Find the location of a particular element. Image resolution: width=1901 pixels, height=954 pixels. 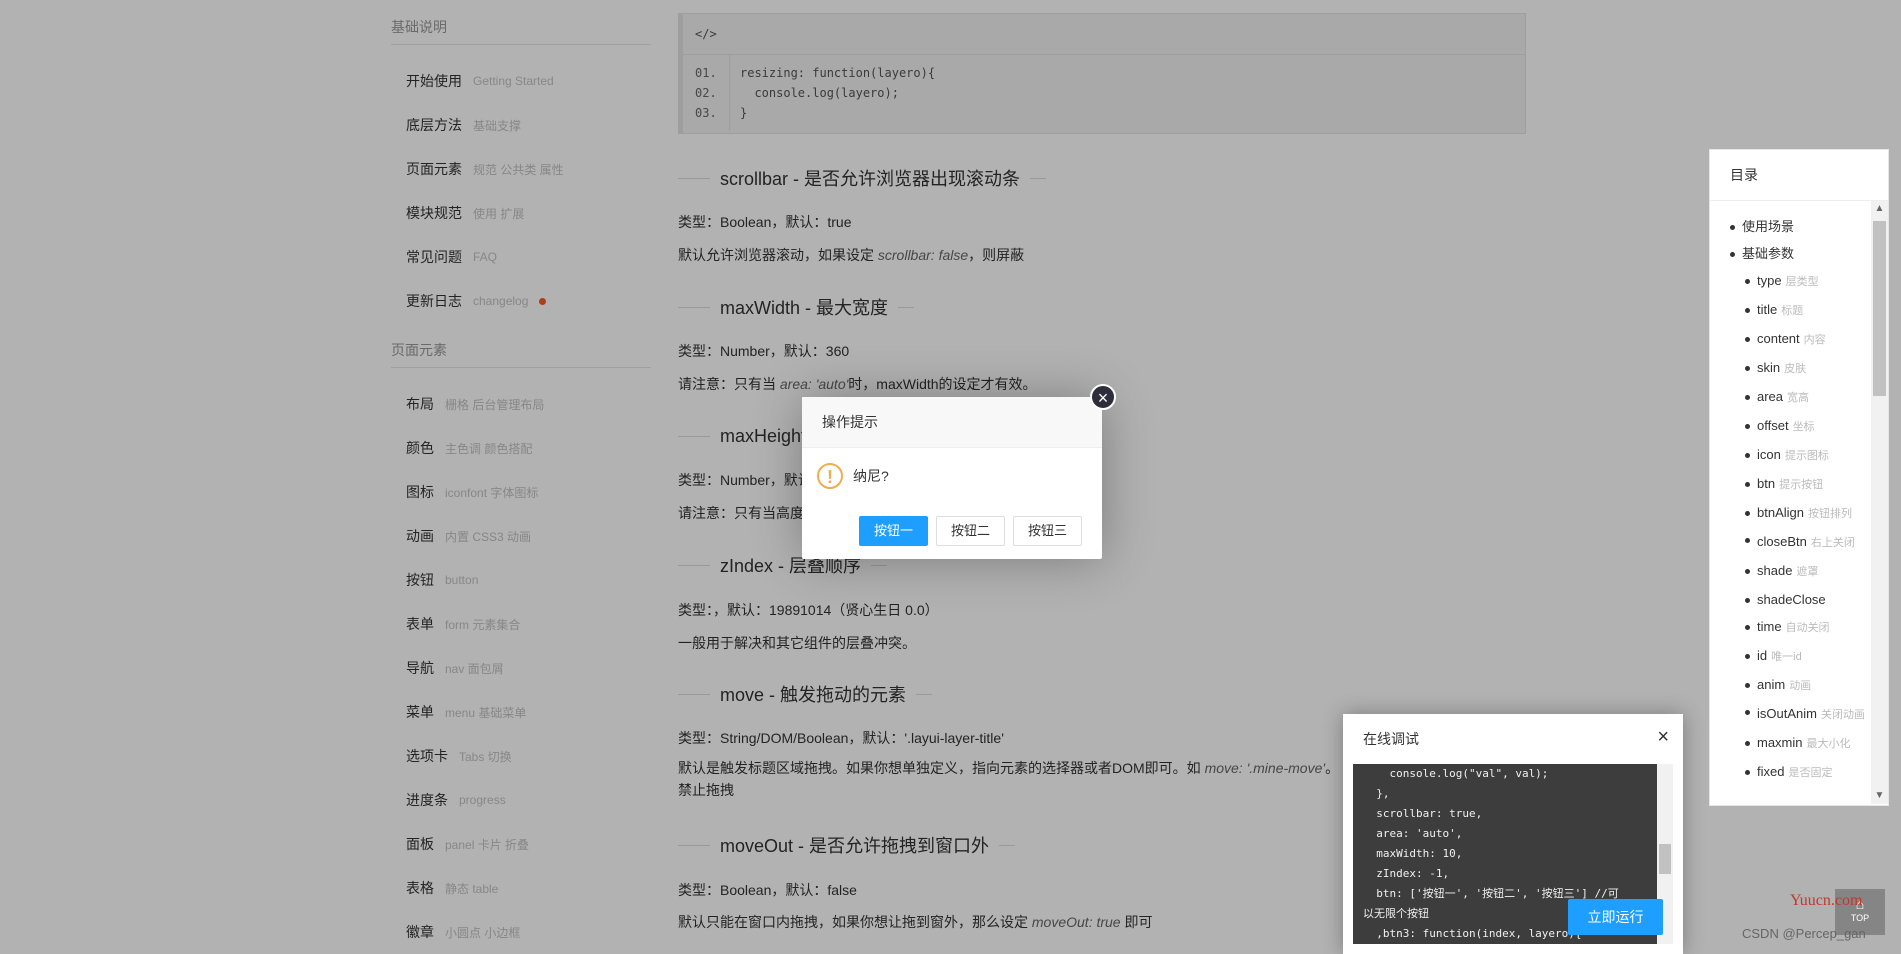

toc-item-sub: 宽高 is located at coordinates (1798, 398).